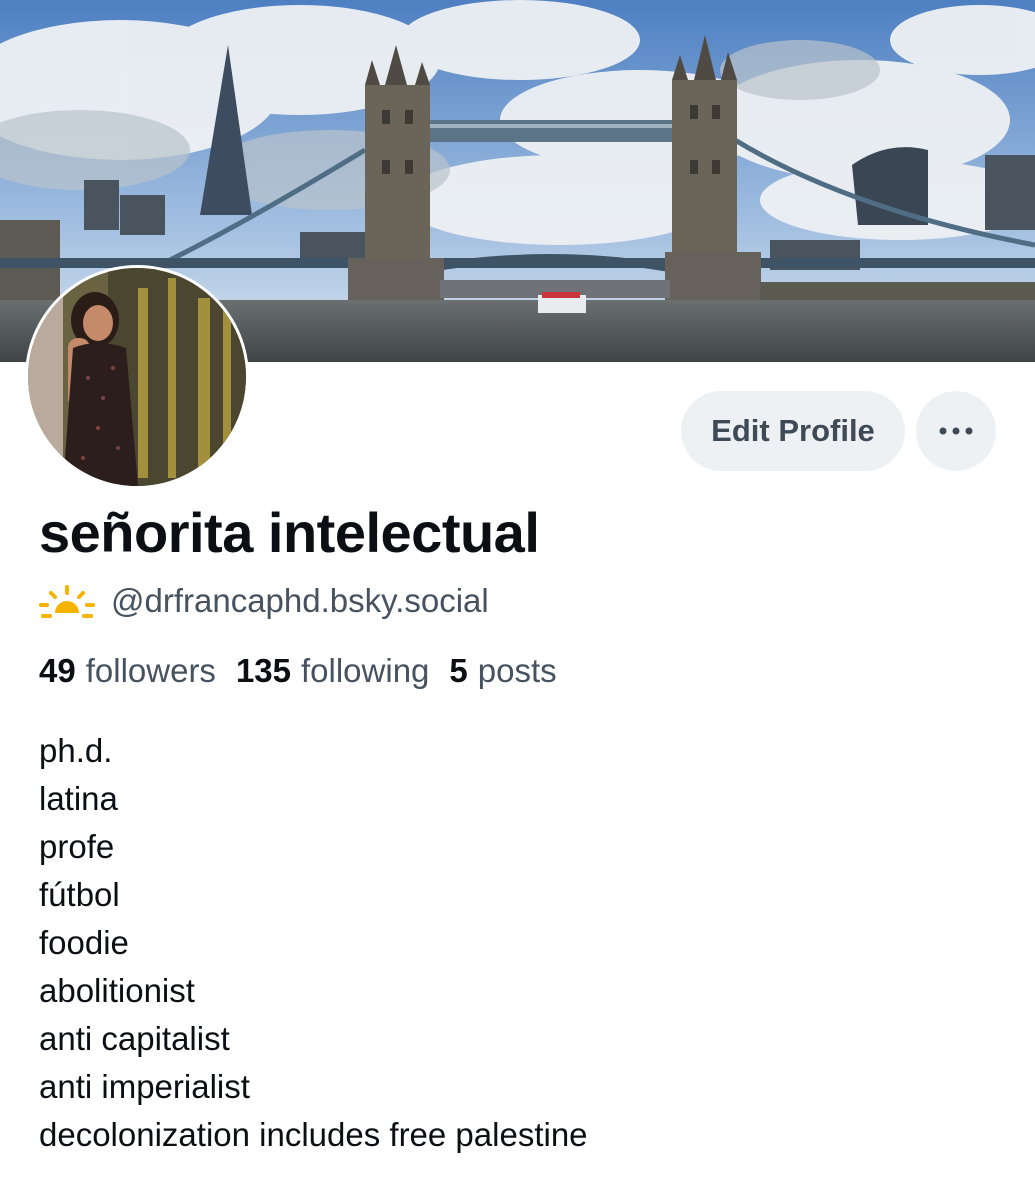 The width and height of the screenshot is (1035, 1200). I want to click on bio-line: ph.d., so click(76, 750).